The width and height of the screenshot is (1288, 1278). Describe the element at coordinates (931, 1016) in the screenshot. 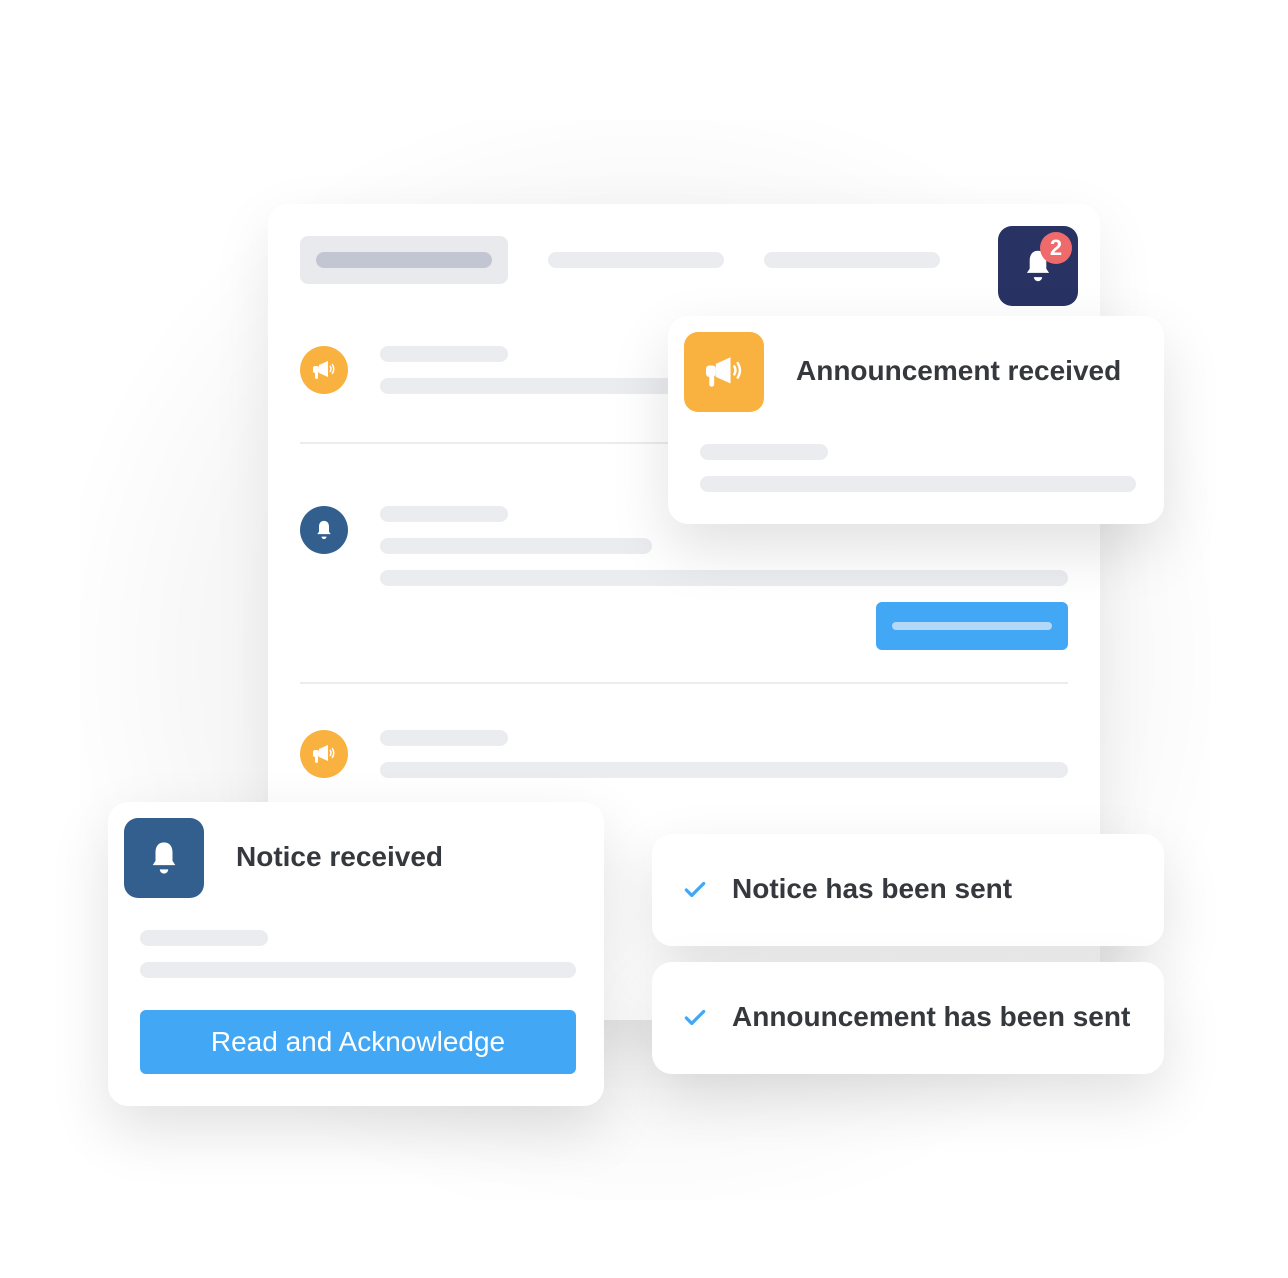

I see `confirmation-text: Announcement has been sent` at that location.